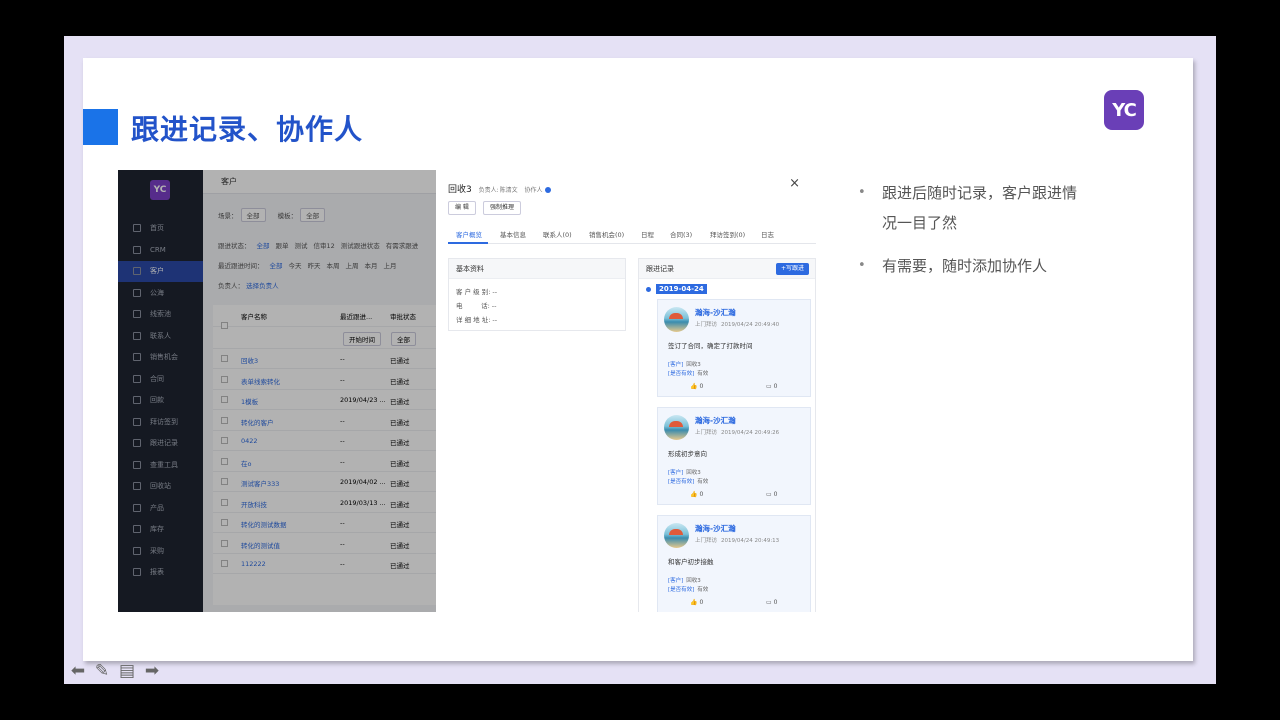 This screenshot has height=720, width=1280. I want to click on tab-item: 联系人(0), so click(557, 234).